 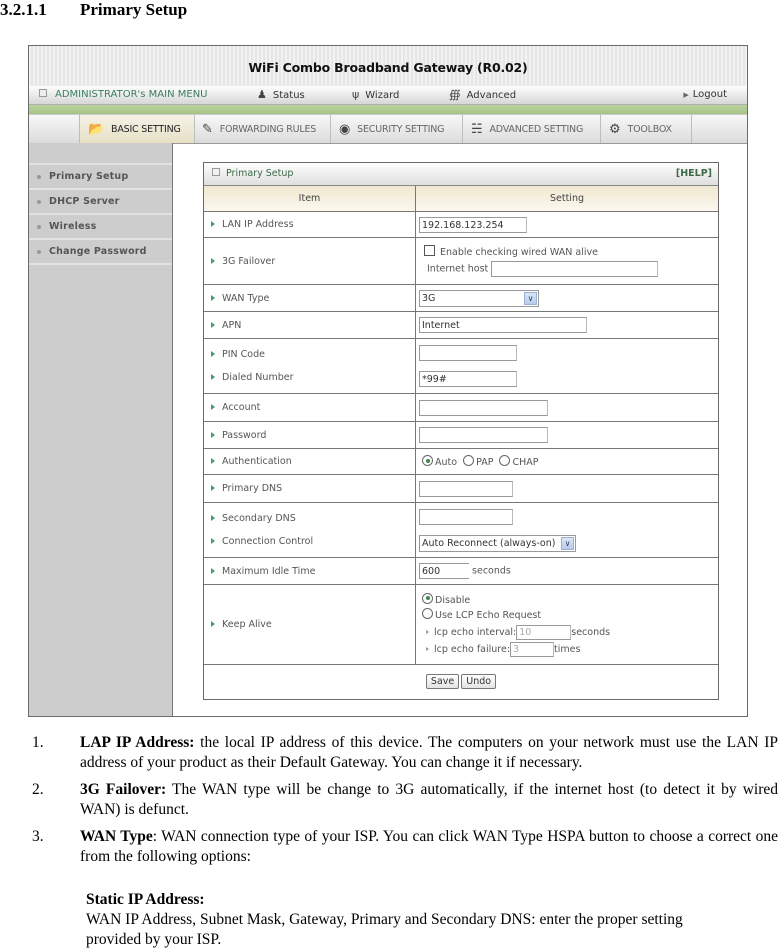 I want to click on basic-setting-icon: 📂, so click(x=96, y=129).